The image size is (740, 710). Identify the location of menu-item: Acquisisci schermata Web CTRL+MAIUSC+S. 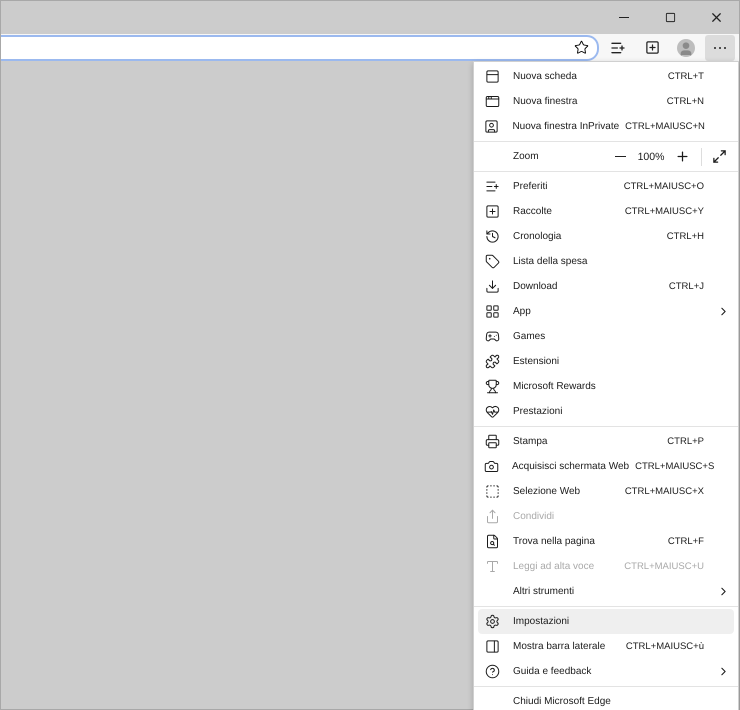
(606, 466).